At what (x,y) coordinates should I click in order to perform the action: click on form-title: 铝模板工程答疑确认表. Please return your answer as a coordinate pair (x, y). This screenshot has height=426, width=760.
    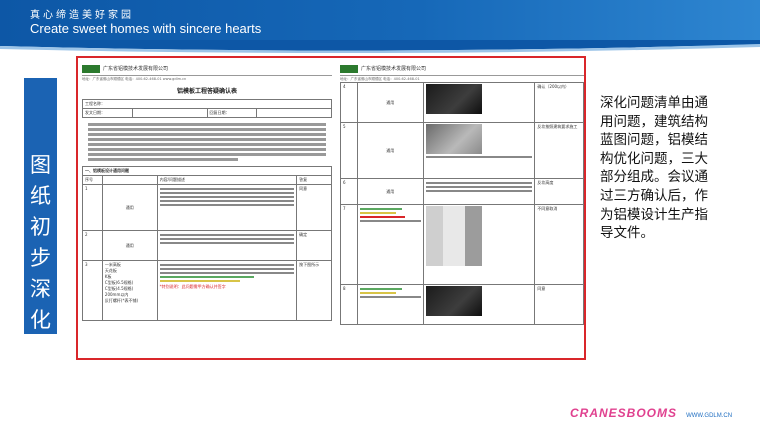
    Looking at the image, I should click on (206, 91).